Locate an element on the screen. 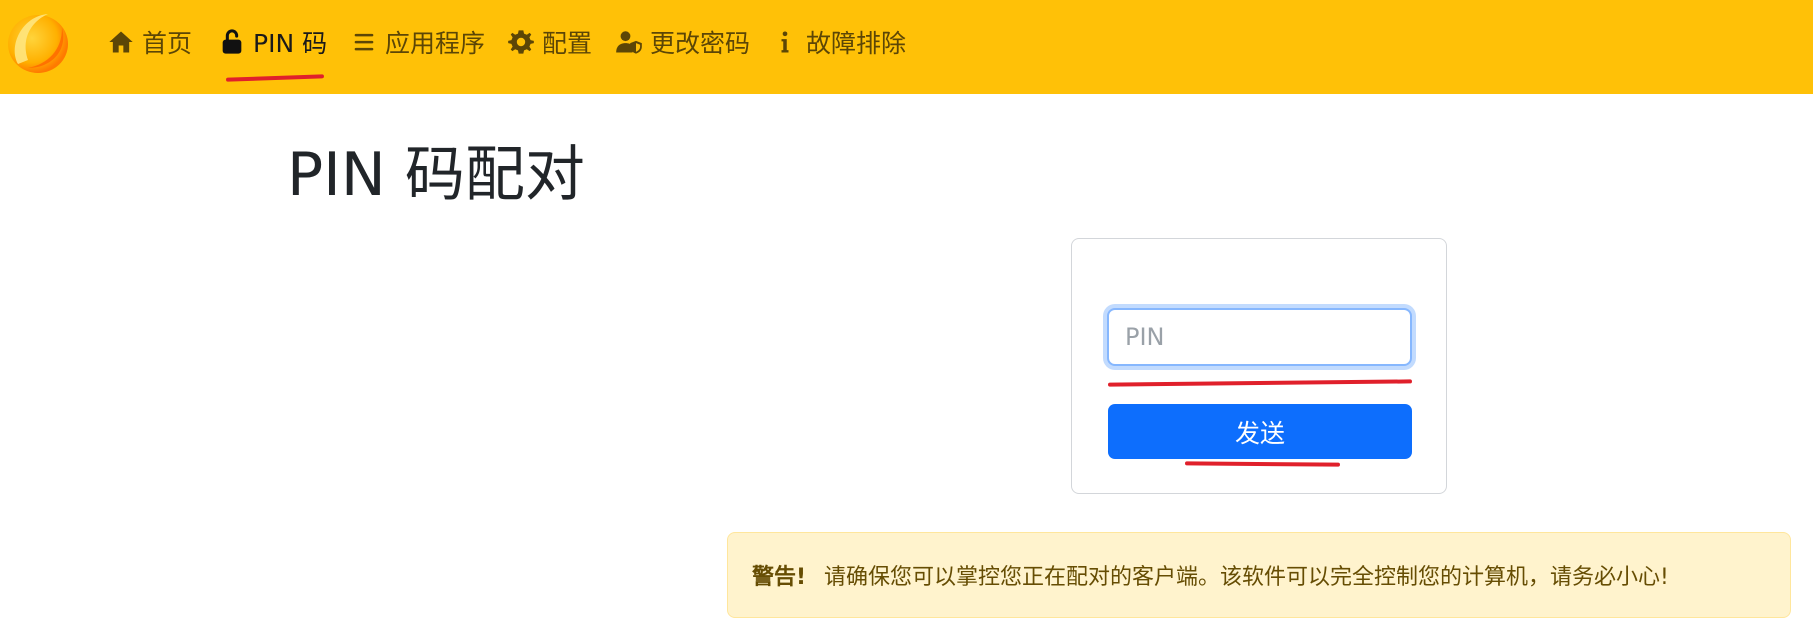 The height and width of the screenshot is (630, 1813). user-shield-icon is located at coordinates (629, 42).